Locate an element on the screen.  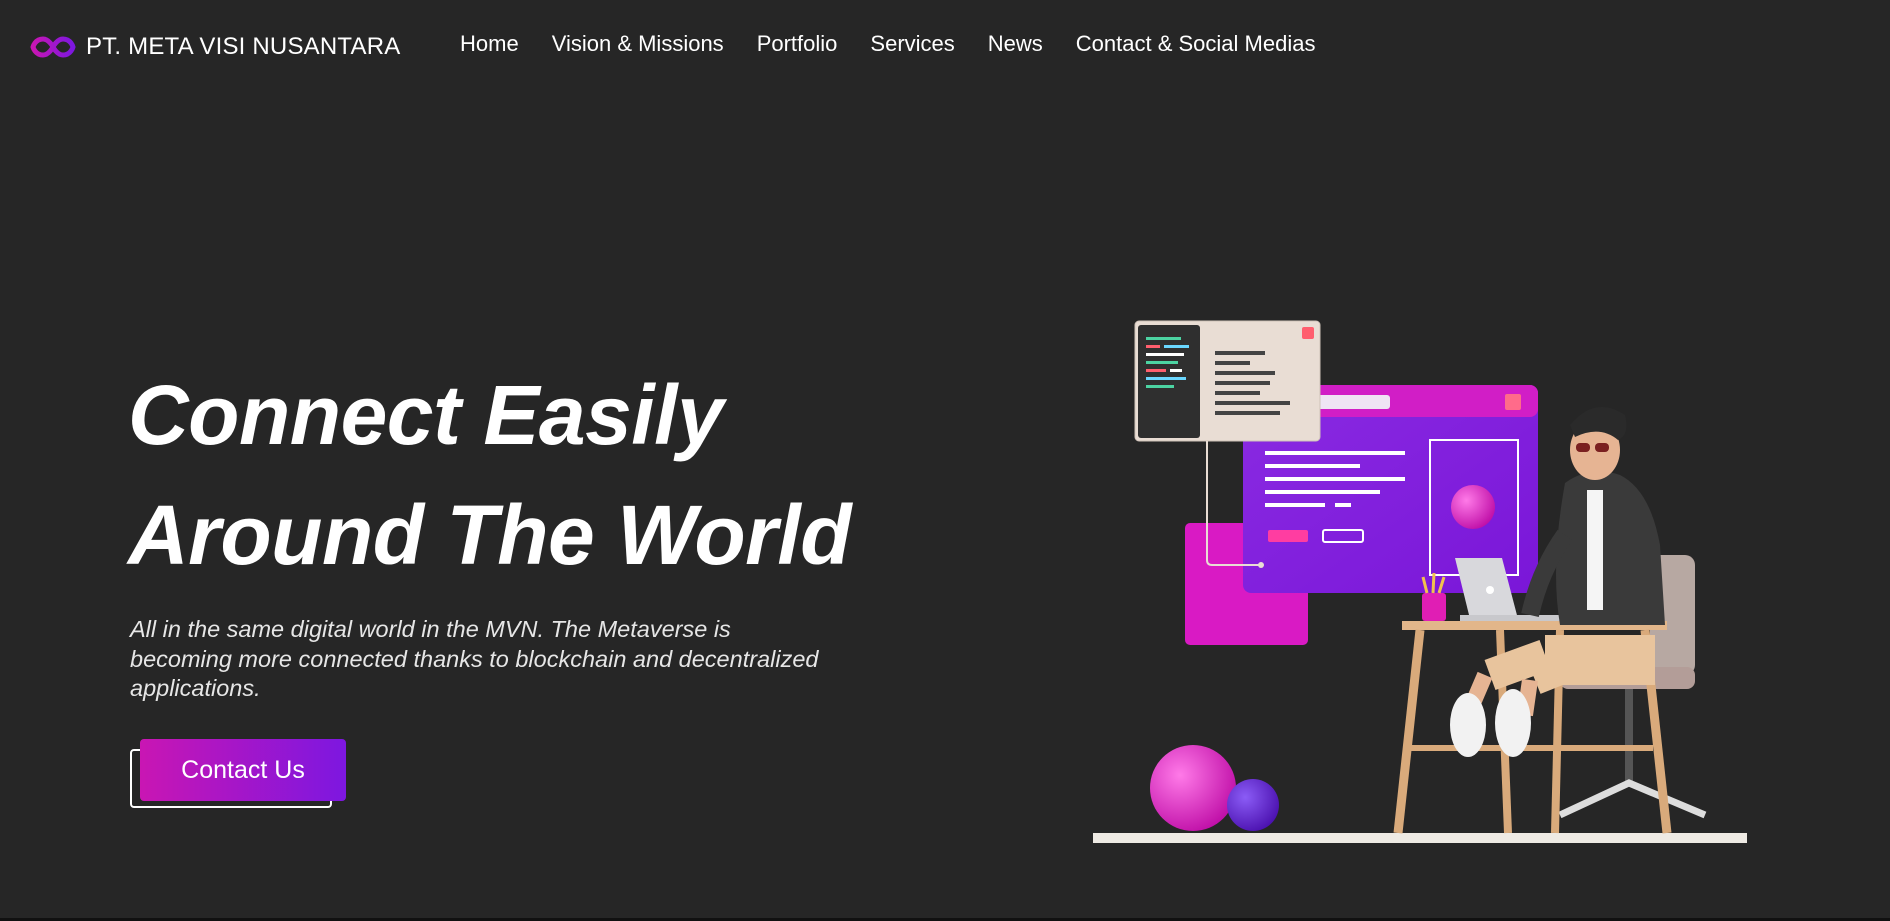
floor-shelf is located at coordinates (1420, 838).